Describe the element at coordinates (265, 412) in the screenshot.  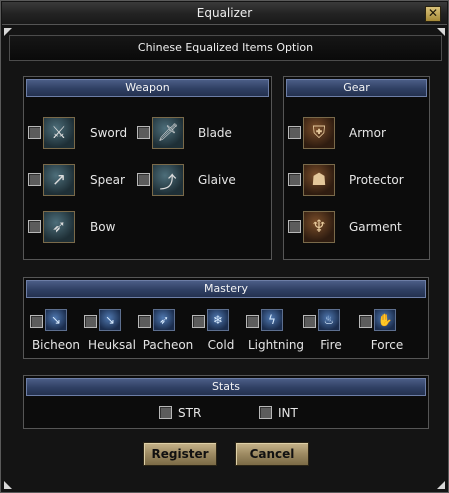
I see `int-checkbox` at that location.